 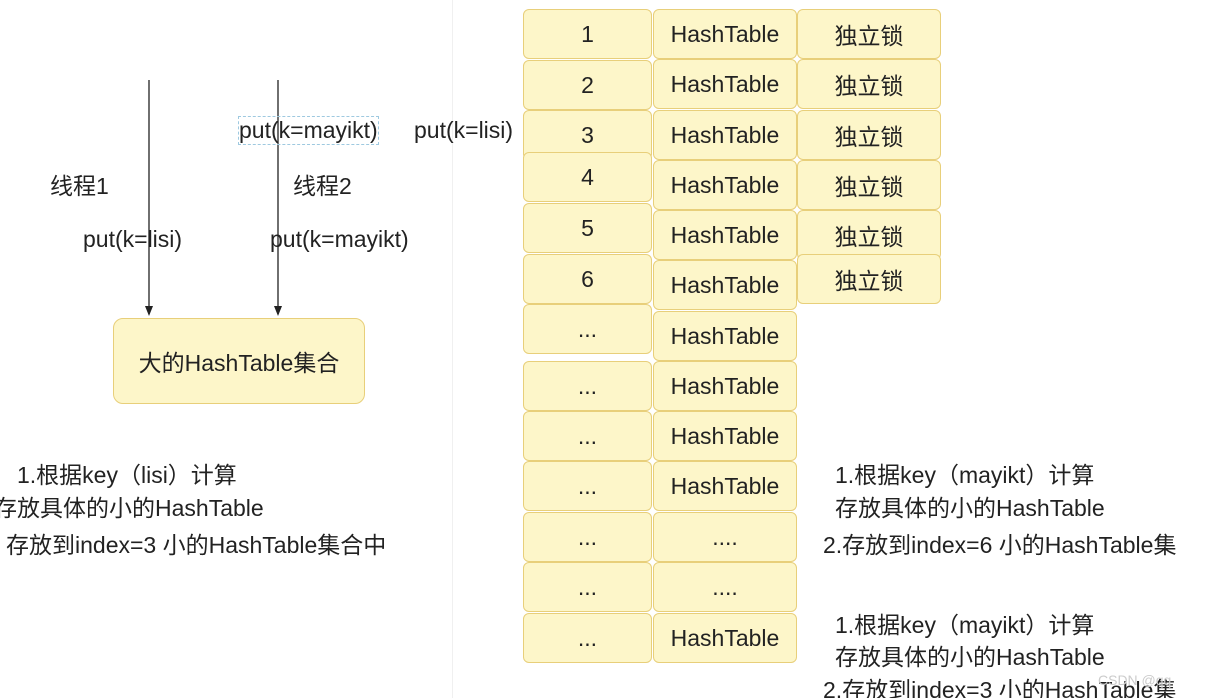 I want to click on right-note1-line: 2.存放到index=6 小的HashTable集, so click(x=1000, y=545).